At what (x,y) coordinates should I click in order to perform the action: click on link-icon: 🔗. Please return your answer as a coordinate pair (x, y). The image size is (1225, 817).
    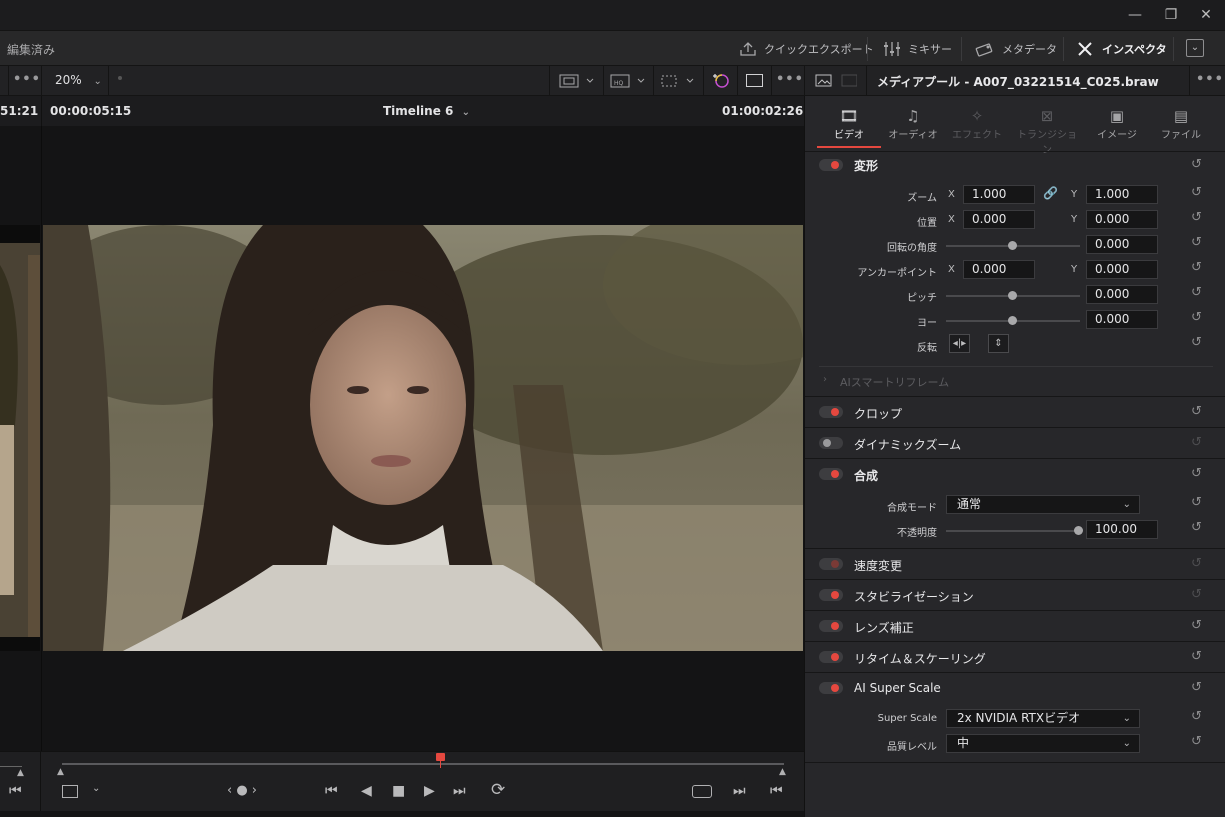
    Looking at the image, I should click on (1050, 193).